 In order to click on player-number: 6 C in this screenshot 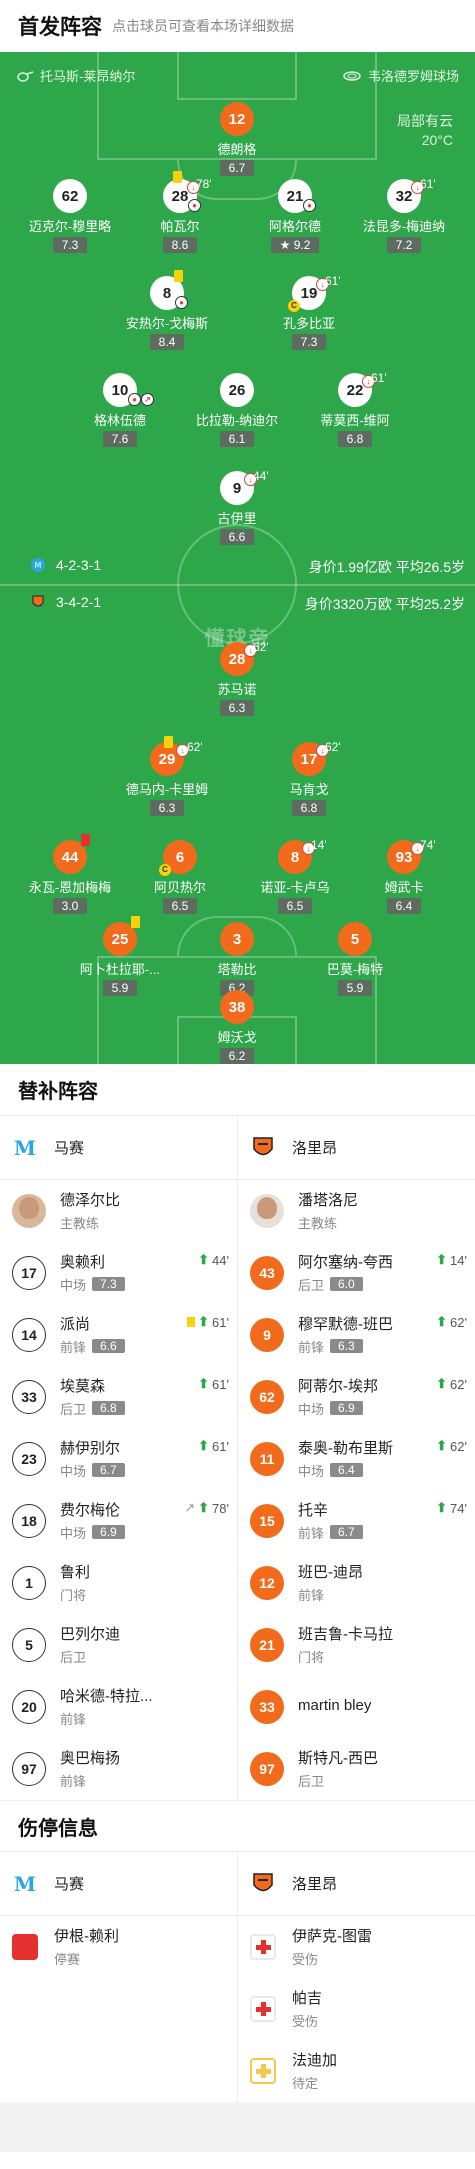, I will do `click(178, 858)`.